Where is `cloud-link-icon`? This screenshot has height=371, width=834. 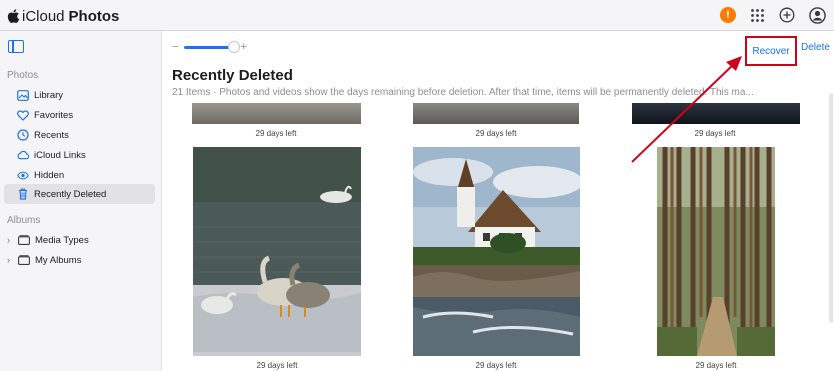 cloud-link-icon is located at coordinates (23, 155).